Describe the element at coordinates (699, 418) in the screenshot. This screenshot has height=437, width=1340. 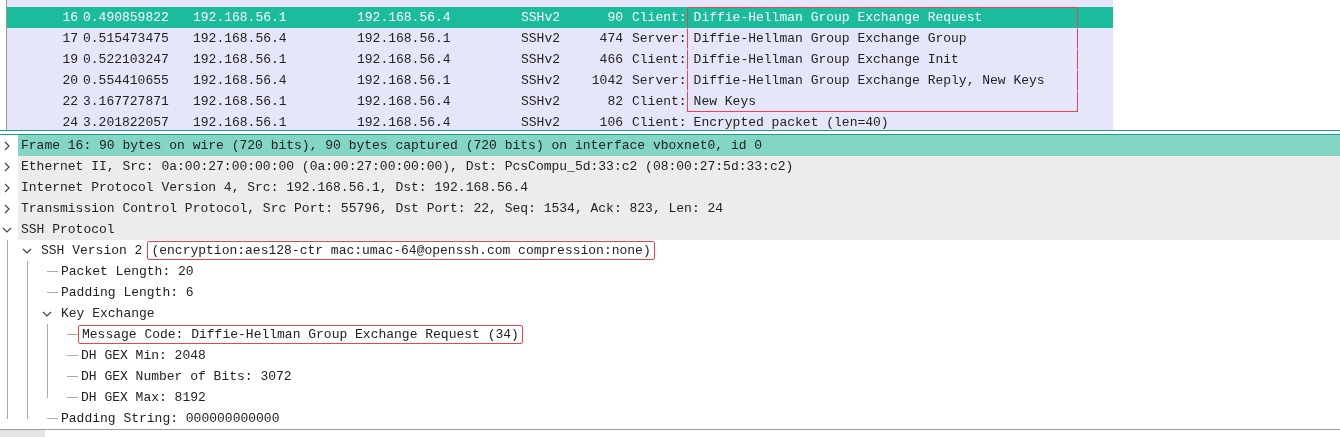
I see `tree-item: Padding String: 000000000000` at that location.